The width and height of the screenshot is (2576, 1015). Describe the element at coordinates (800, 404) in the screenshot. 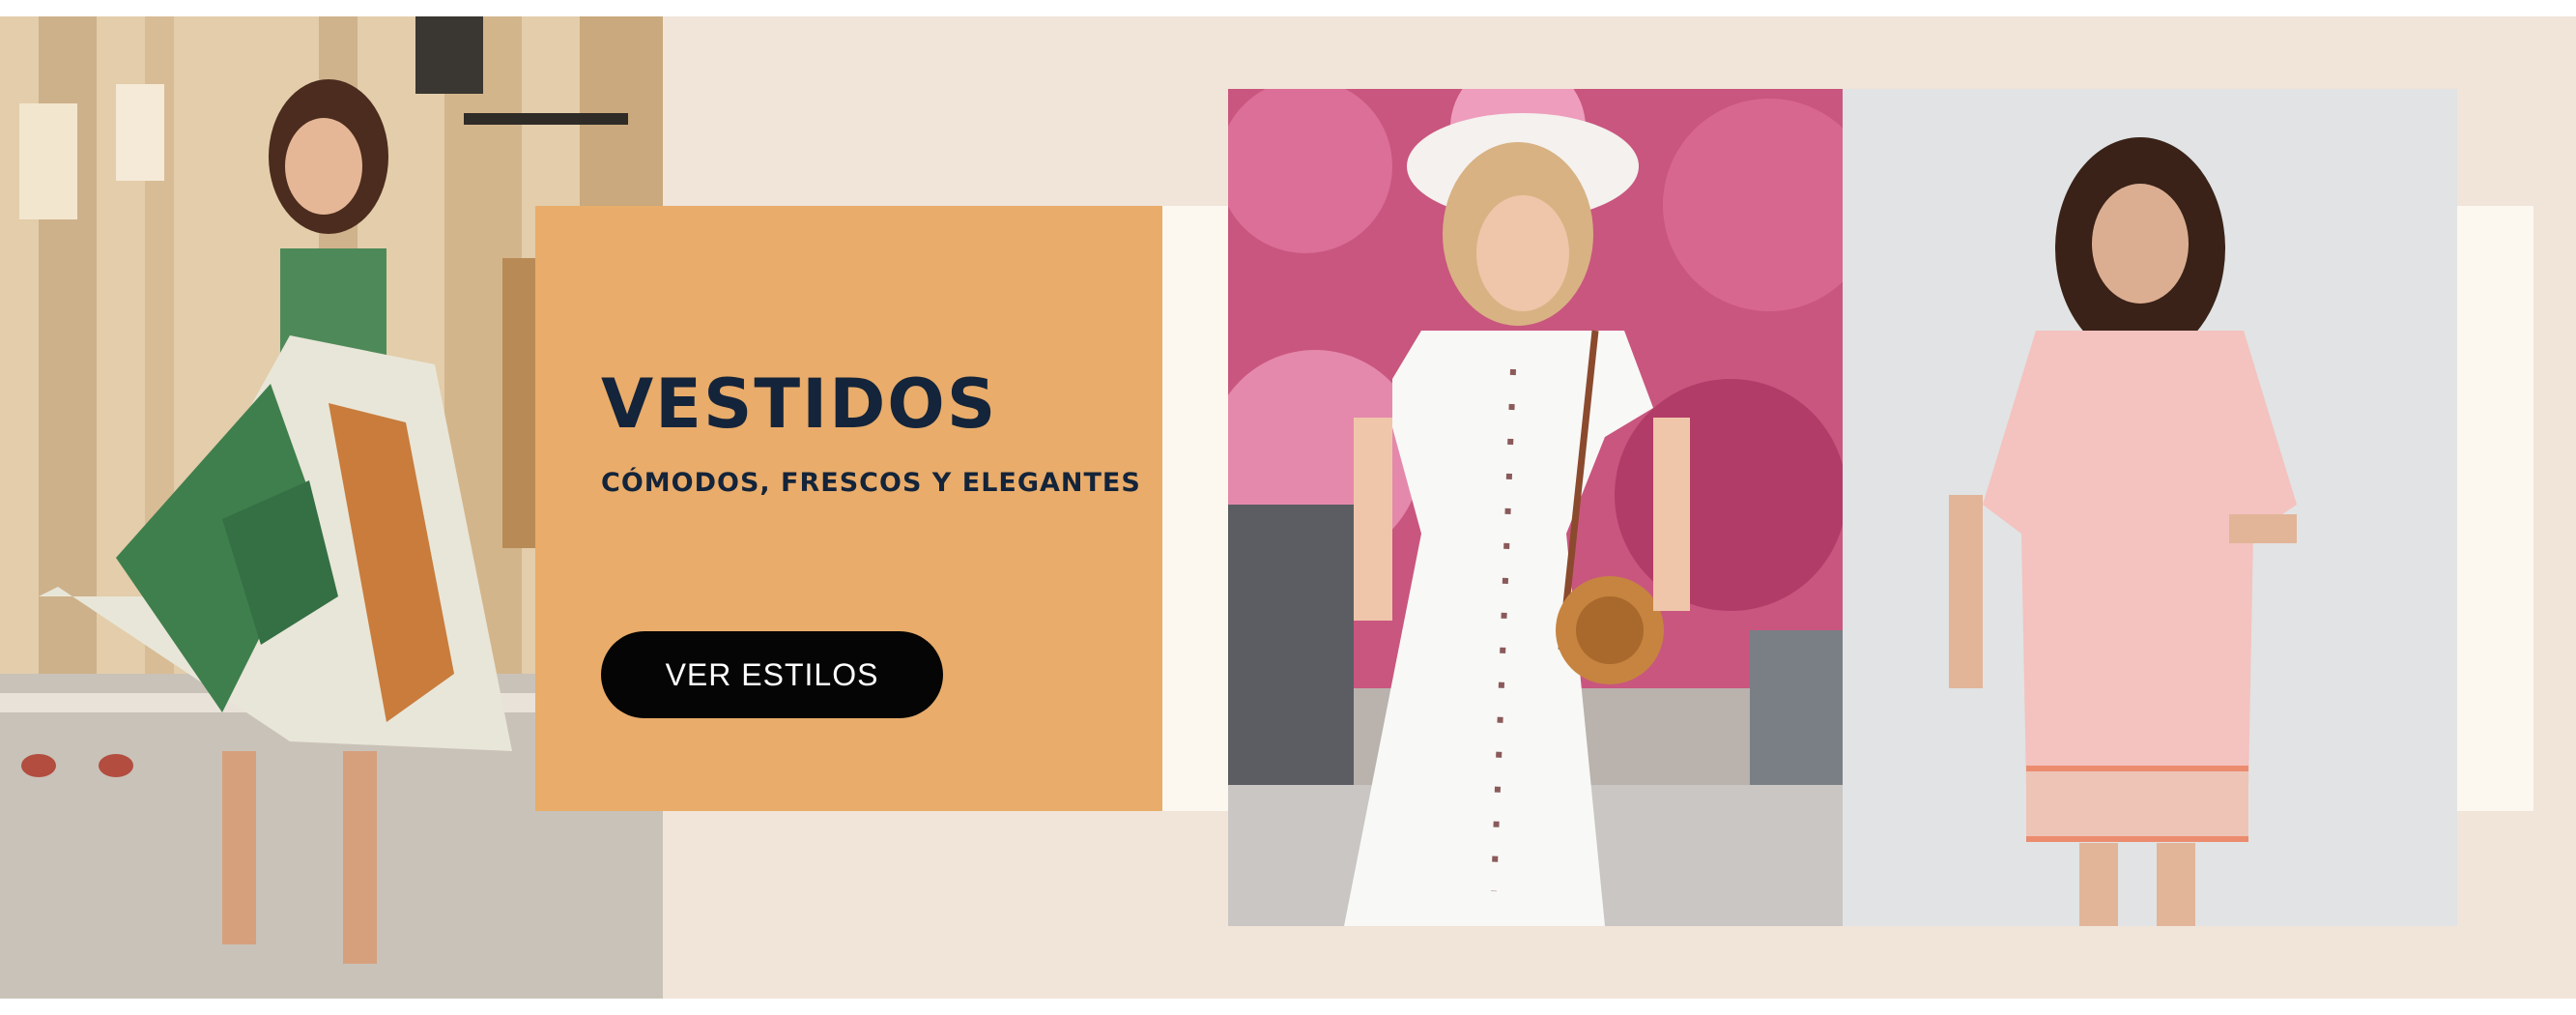

I see `promo-title: VESTIDOS` at that location.